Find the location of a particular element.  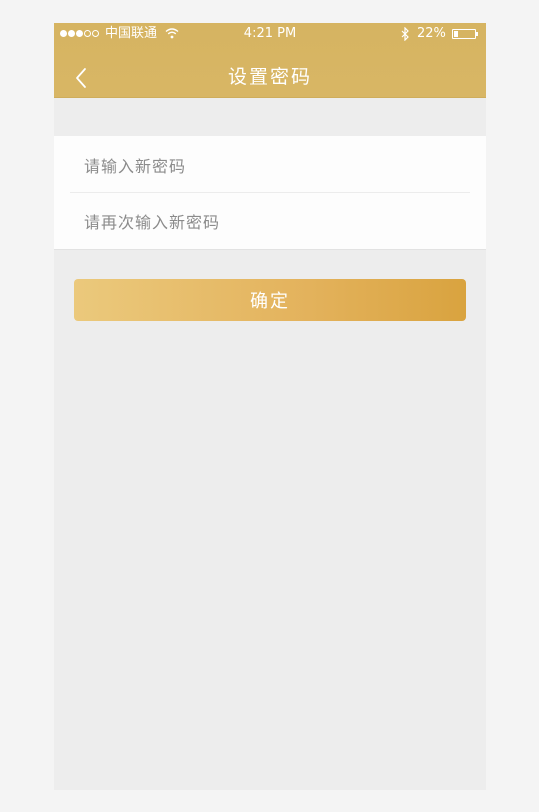

battery-icon is located at coordinates (464, 34).